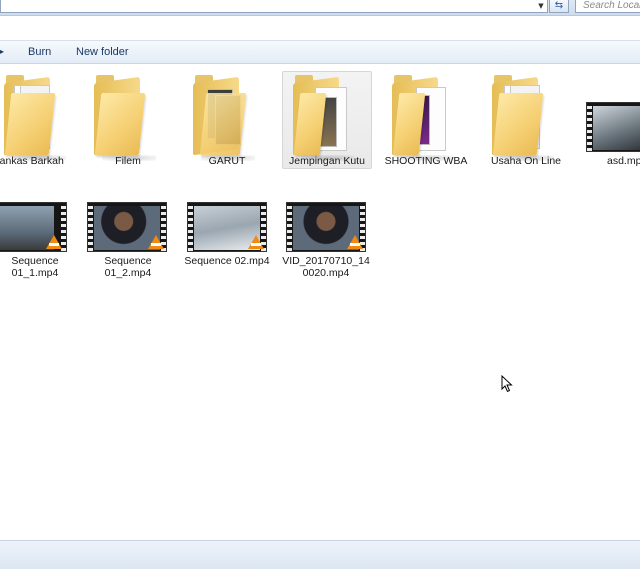  Describe the element at coordinates (507, 384) in the screenshot. I see `mouse-cursor-icon` at that location.